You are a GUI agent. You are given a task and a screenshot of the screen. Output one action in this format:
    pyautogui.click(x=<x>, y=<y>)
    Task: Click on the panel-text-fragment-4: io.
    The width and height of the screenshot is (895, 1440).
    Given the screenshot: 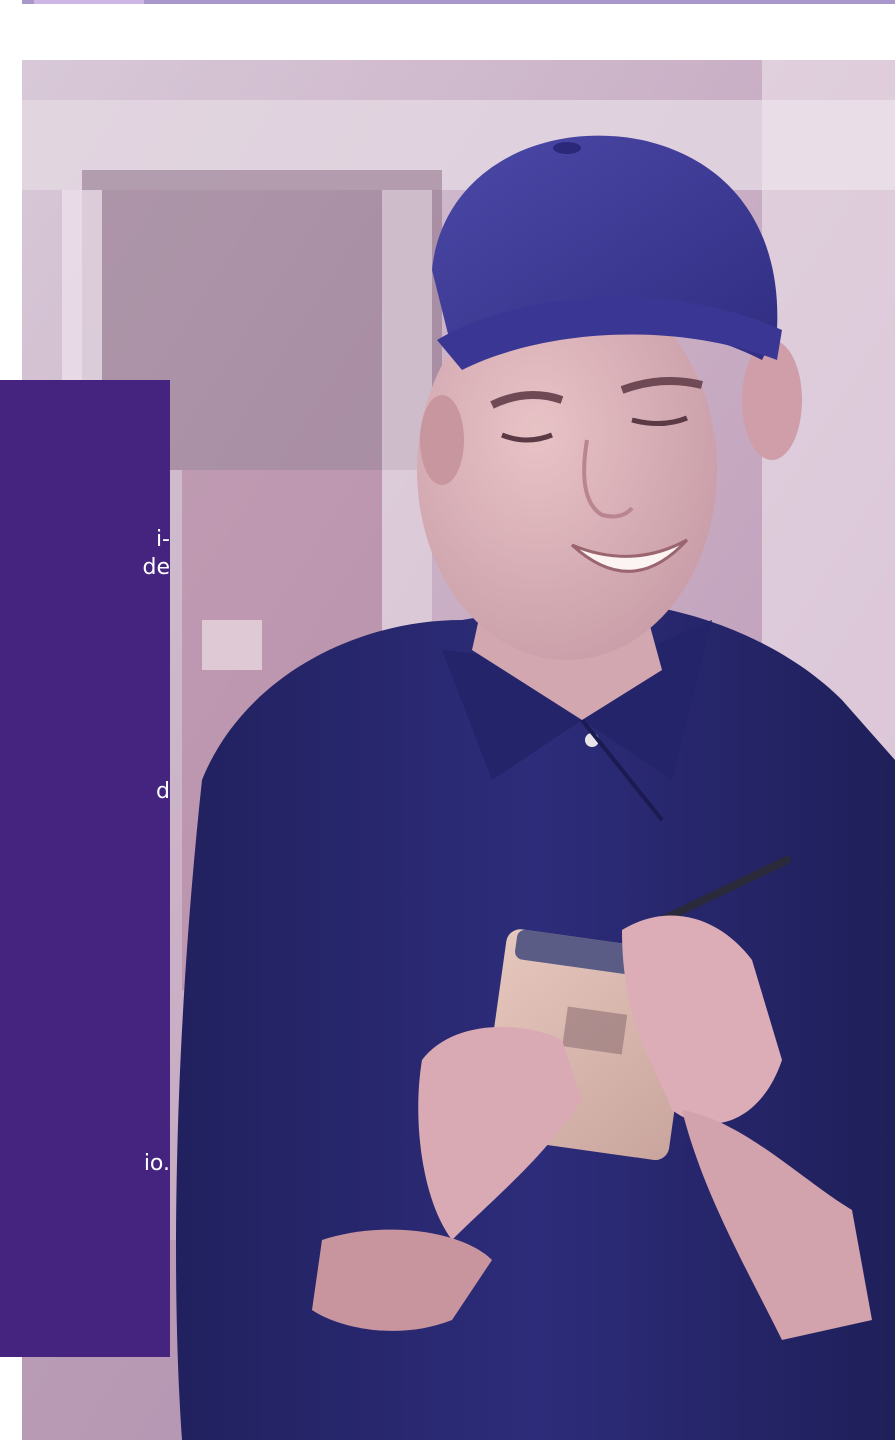 What is the action you would take?
    pyautogui.click(x=156, y=1163)
    